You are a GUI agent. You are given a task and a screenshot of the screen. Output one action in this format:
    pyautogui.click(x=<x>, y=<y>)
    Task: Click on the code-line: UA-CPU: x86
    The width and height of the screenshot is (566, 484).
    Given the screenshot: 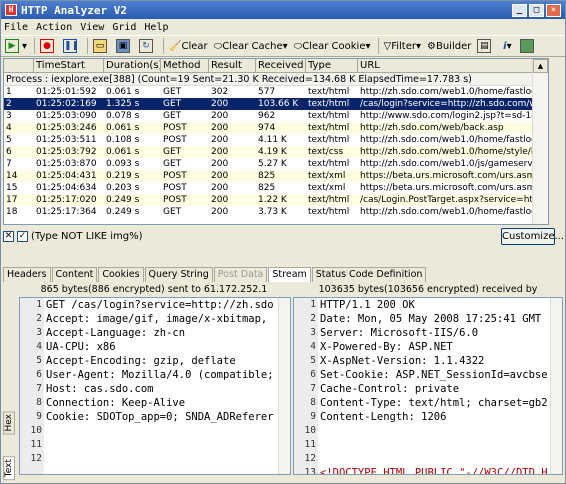 What is the action you would take?
    pyautogui.click(x=81, y=347)
    